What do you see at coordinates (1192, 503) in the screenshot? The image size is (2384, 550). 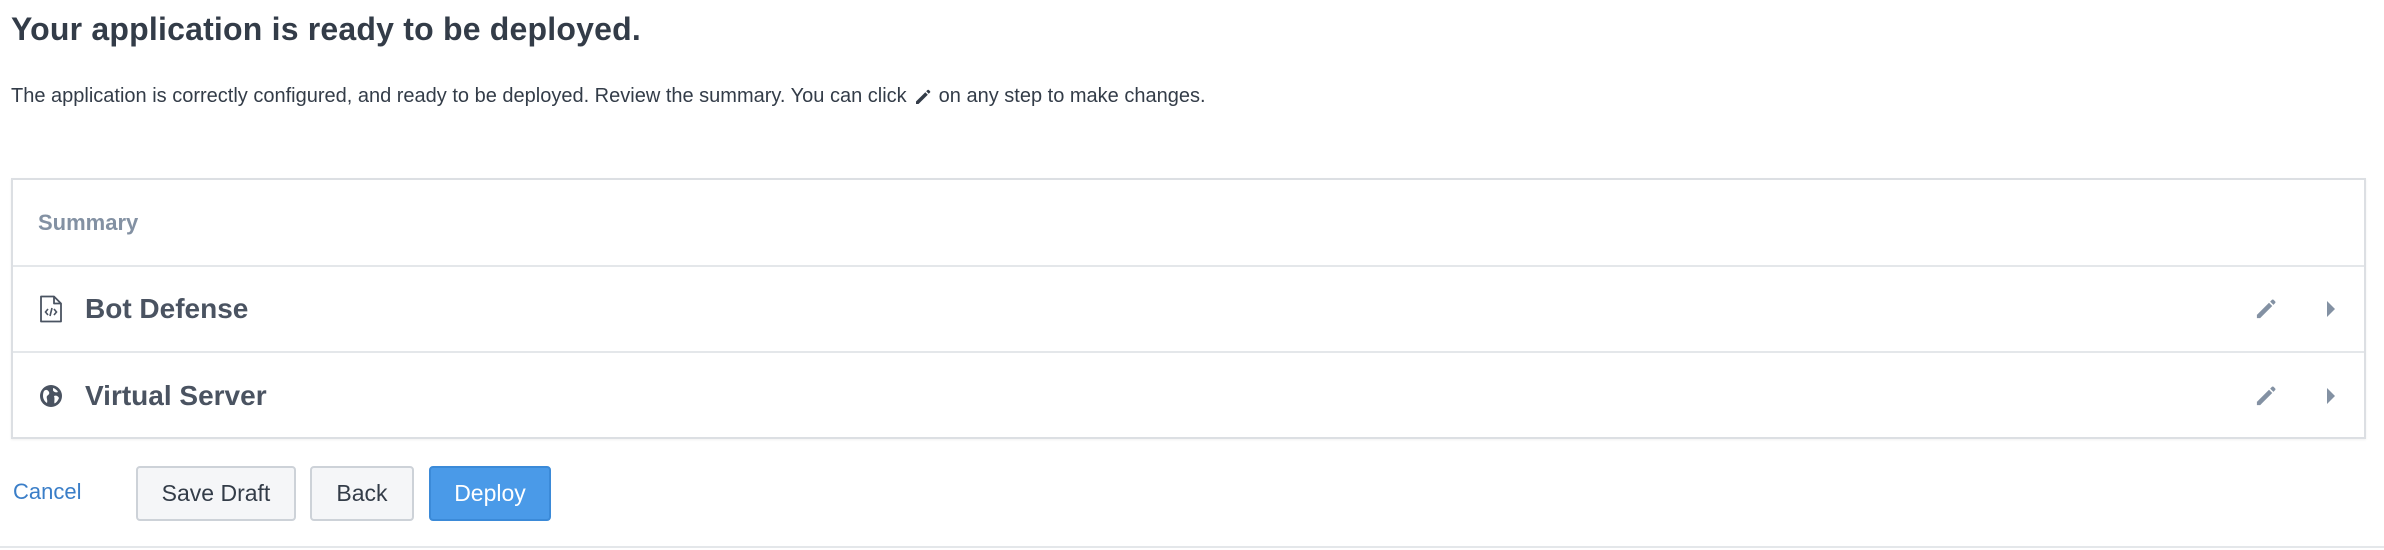 I see `action-bar: Cancel Save Draft Back Deploy` at bounding box center [1192, 503].